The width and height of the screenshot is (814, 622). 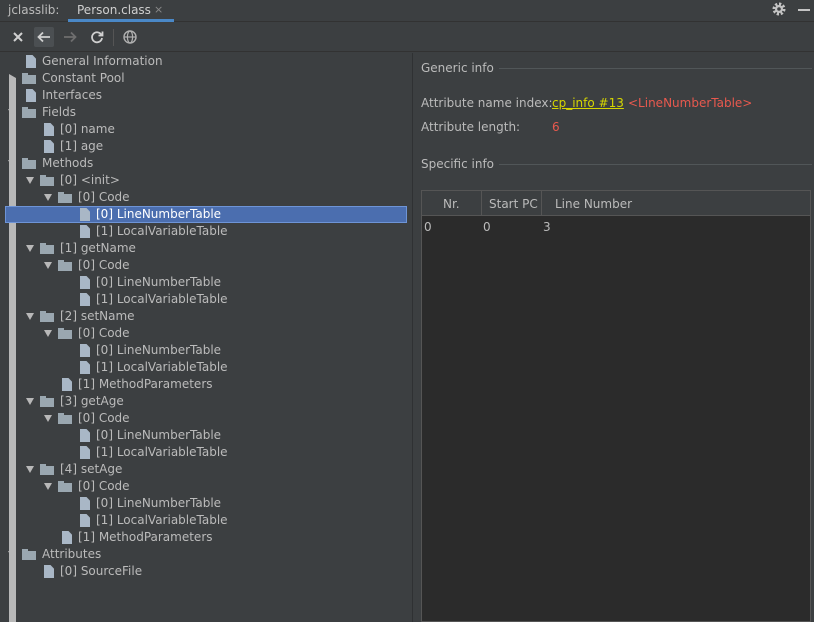 I want to click on forward-button, so click(x=70, y=37).